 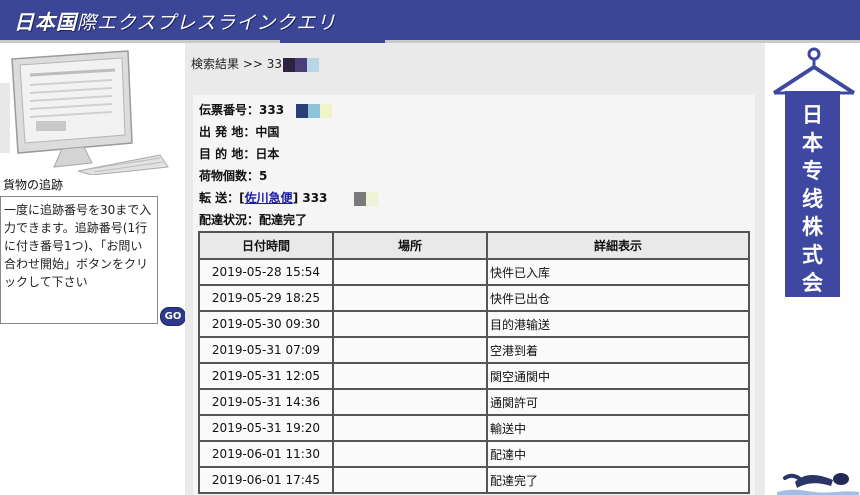 I want to click on cell-datetime: 2019-05-28 15:54, so click(x=266, y=272).